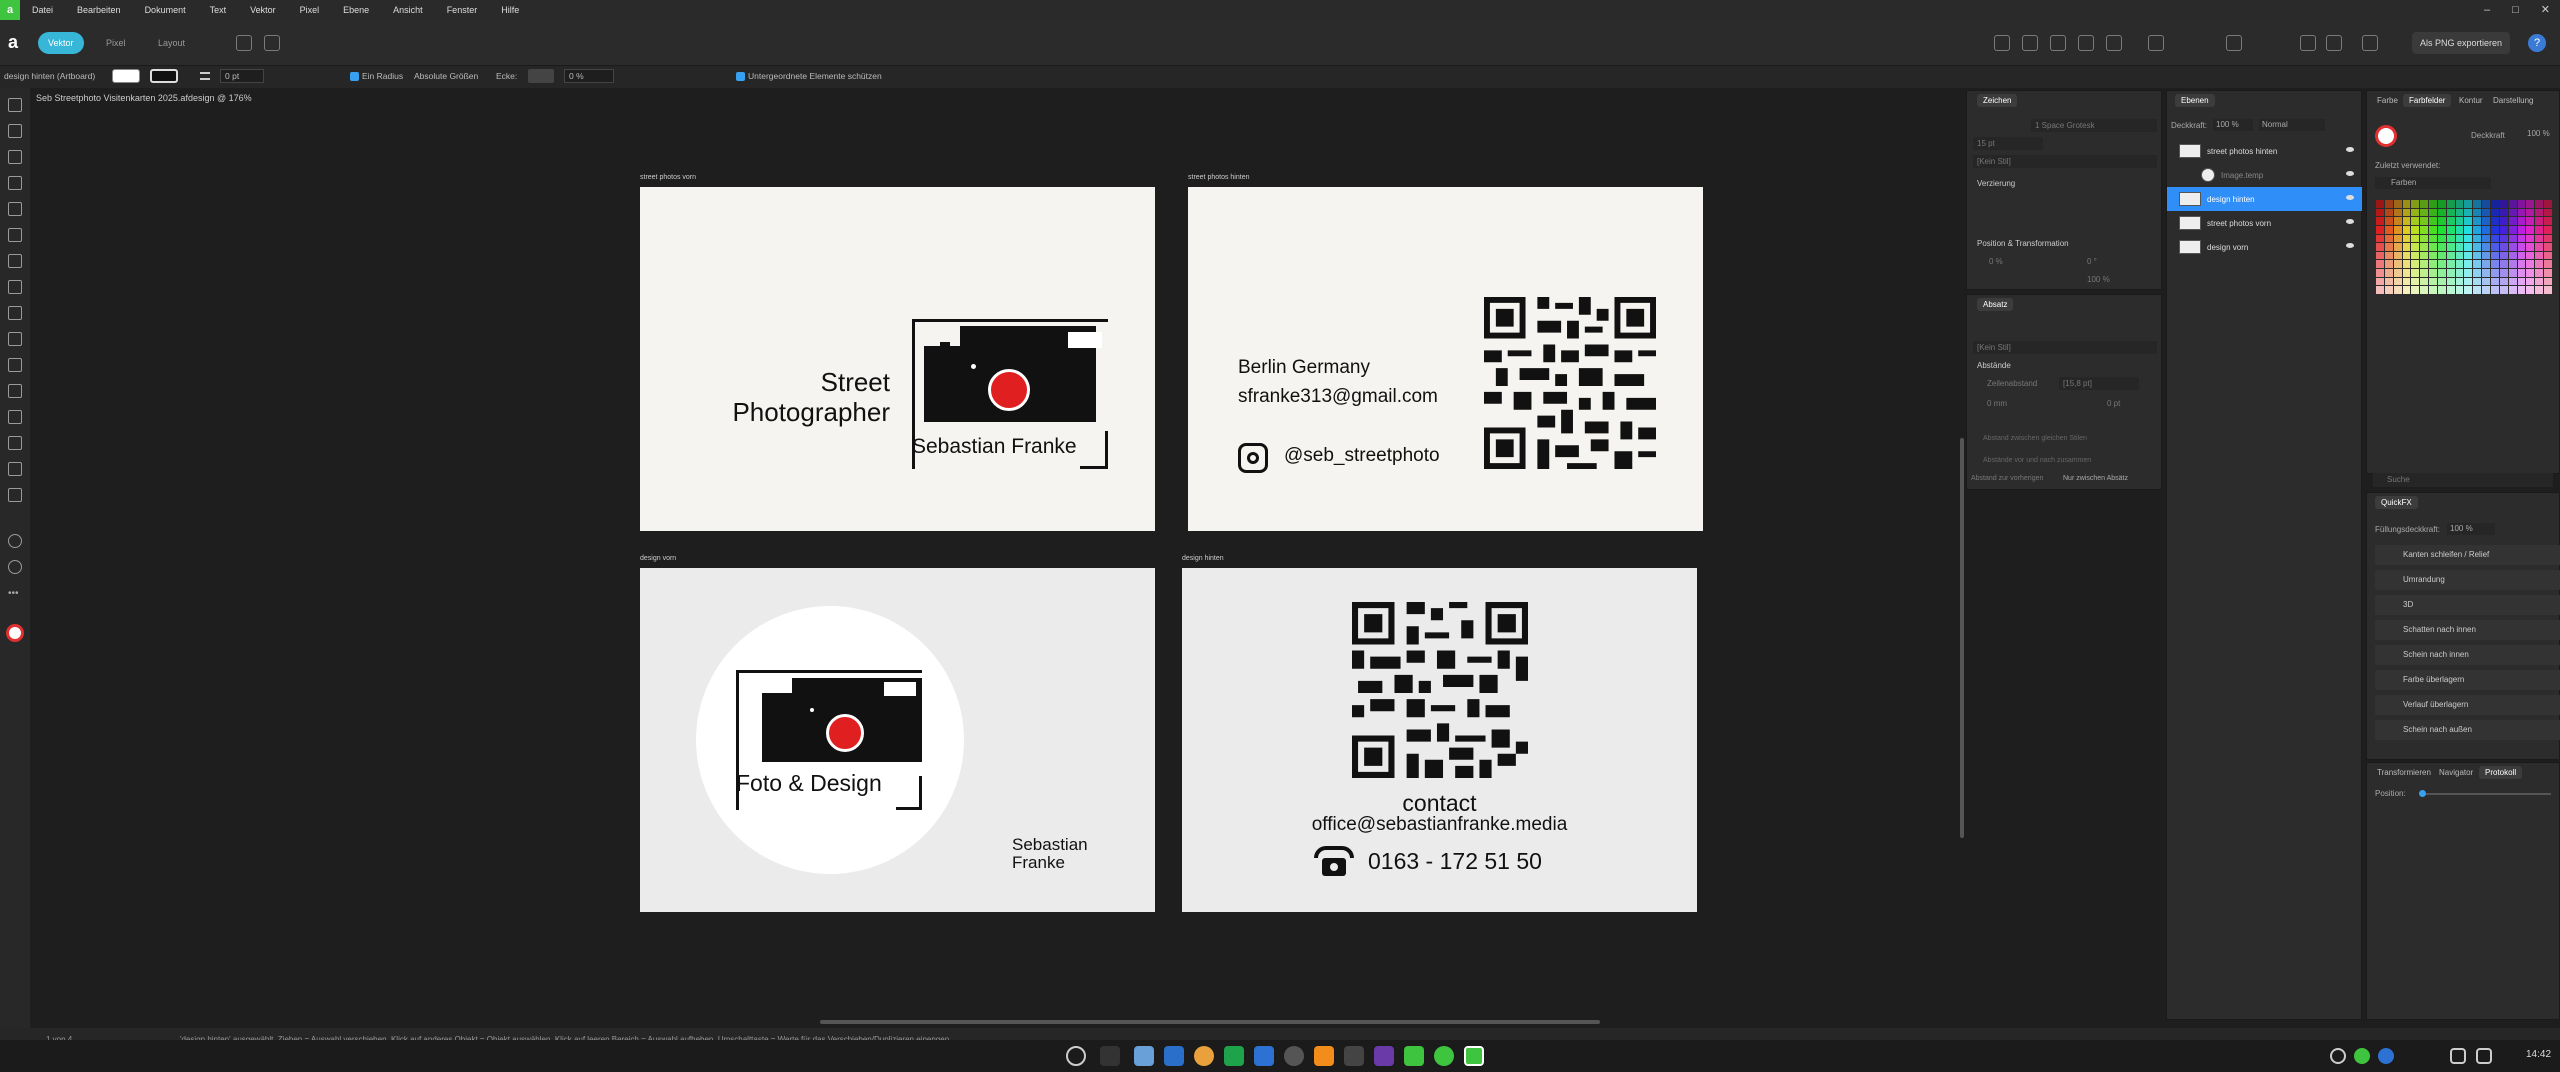 The image size is (2560, 1072). I want to click on brush-tool-icon, so click(15, 495).